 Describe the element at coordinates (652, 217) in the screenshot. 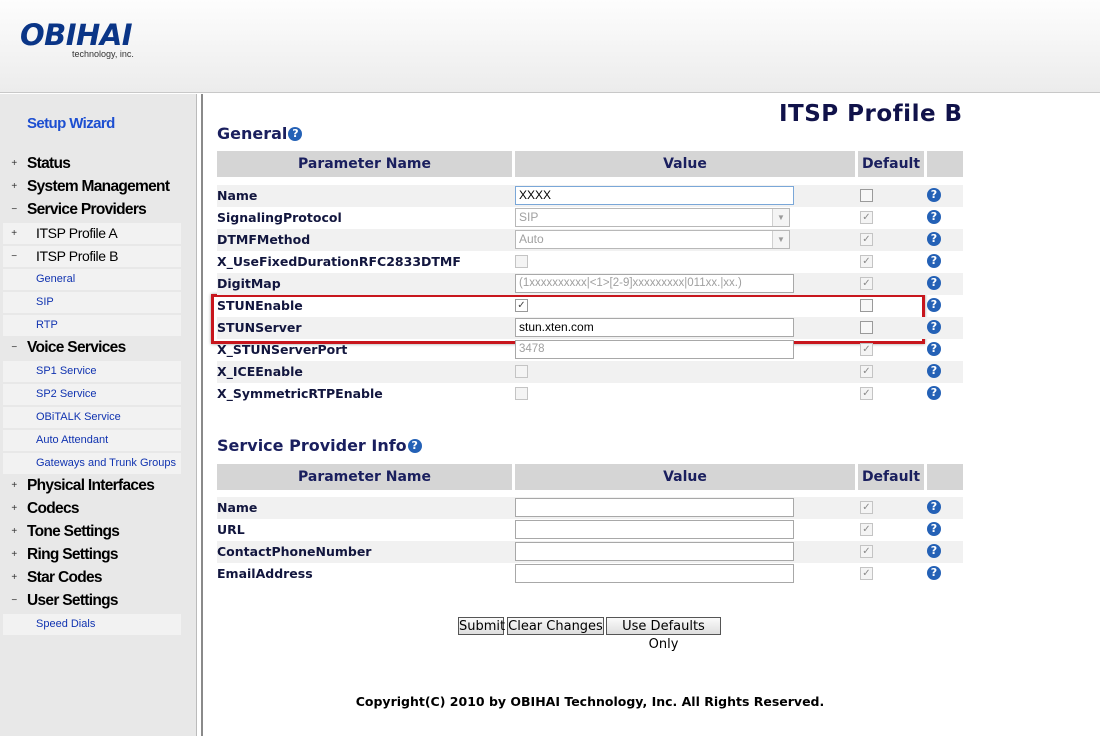

I see `signaling-protocol-select: SIP ▼` at that location.